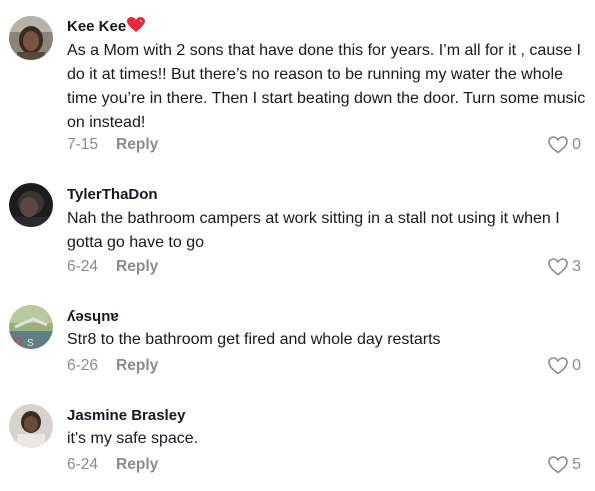  What do you see at coordinates (576, 464) in the screenshot?
I see `like-count: 5` at bounding box center [576, 464].